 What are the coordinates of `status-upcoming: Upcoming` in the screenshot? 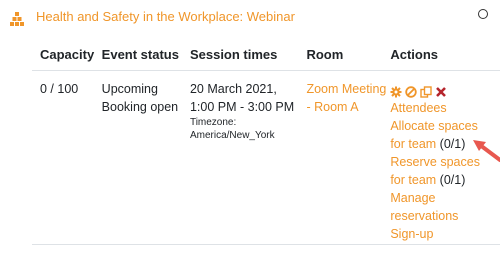 It's located at (129, 88).